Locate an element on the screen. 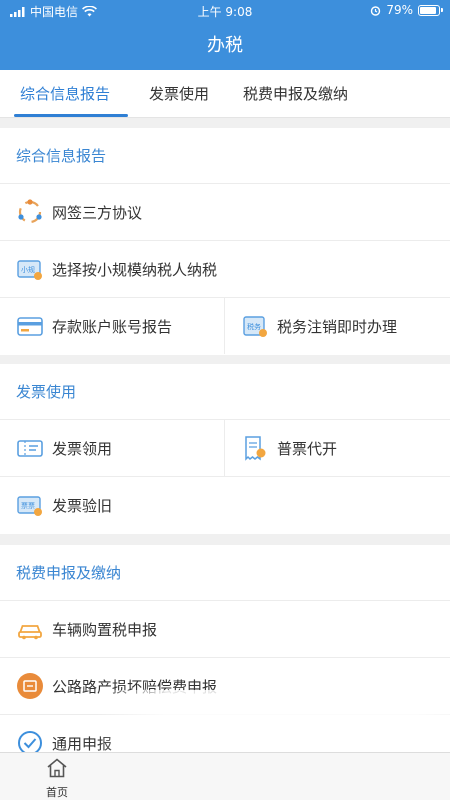 The height and width of the screenshot is (800, 450). svg-text: 规 is located at coordinates (31, 269).